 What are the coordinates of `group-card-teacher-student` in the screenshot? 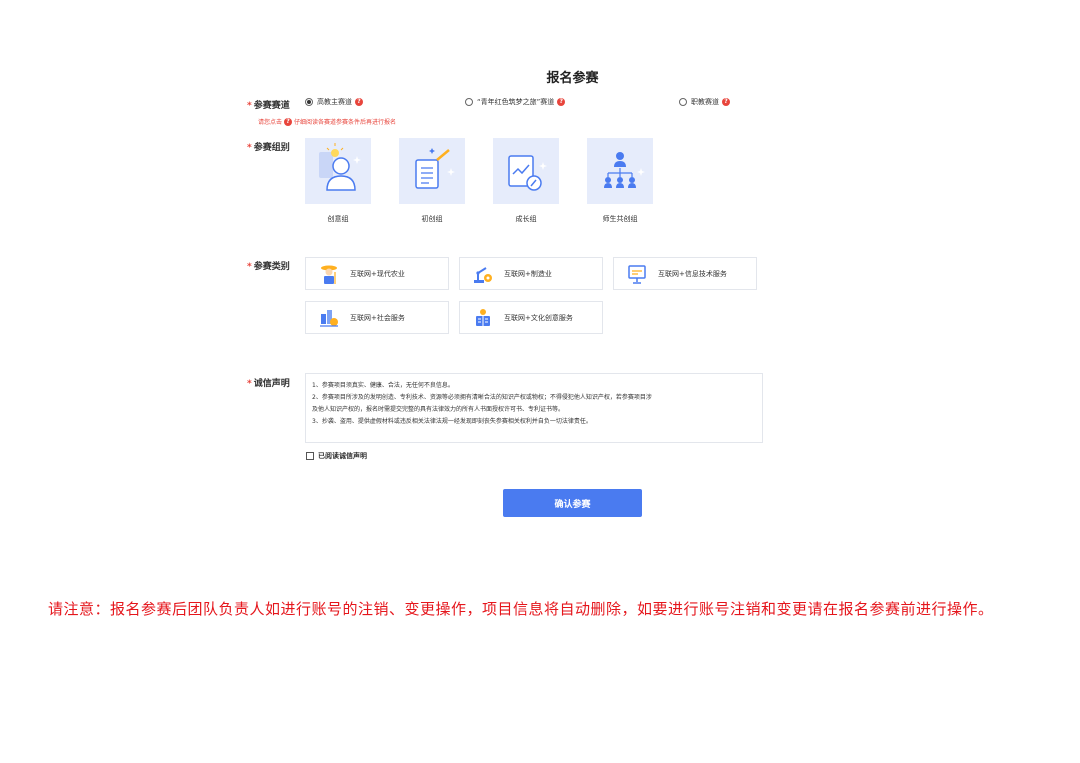 It's located at (620, 171).